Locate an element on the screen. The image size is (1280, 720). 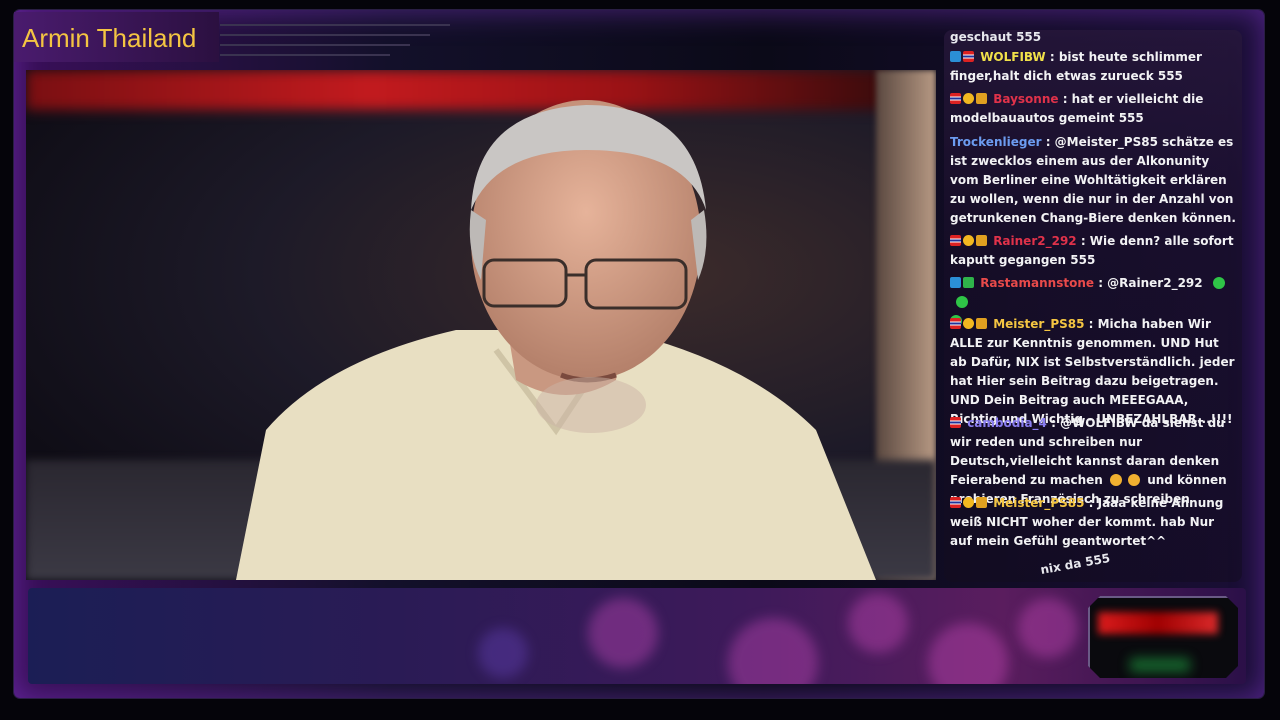
chat-username: cambodia_4 is located at coordinates (1007, 423).